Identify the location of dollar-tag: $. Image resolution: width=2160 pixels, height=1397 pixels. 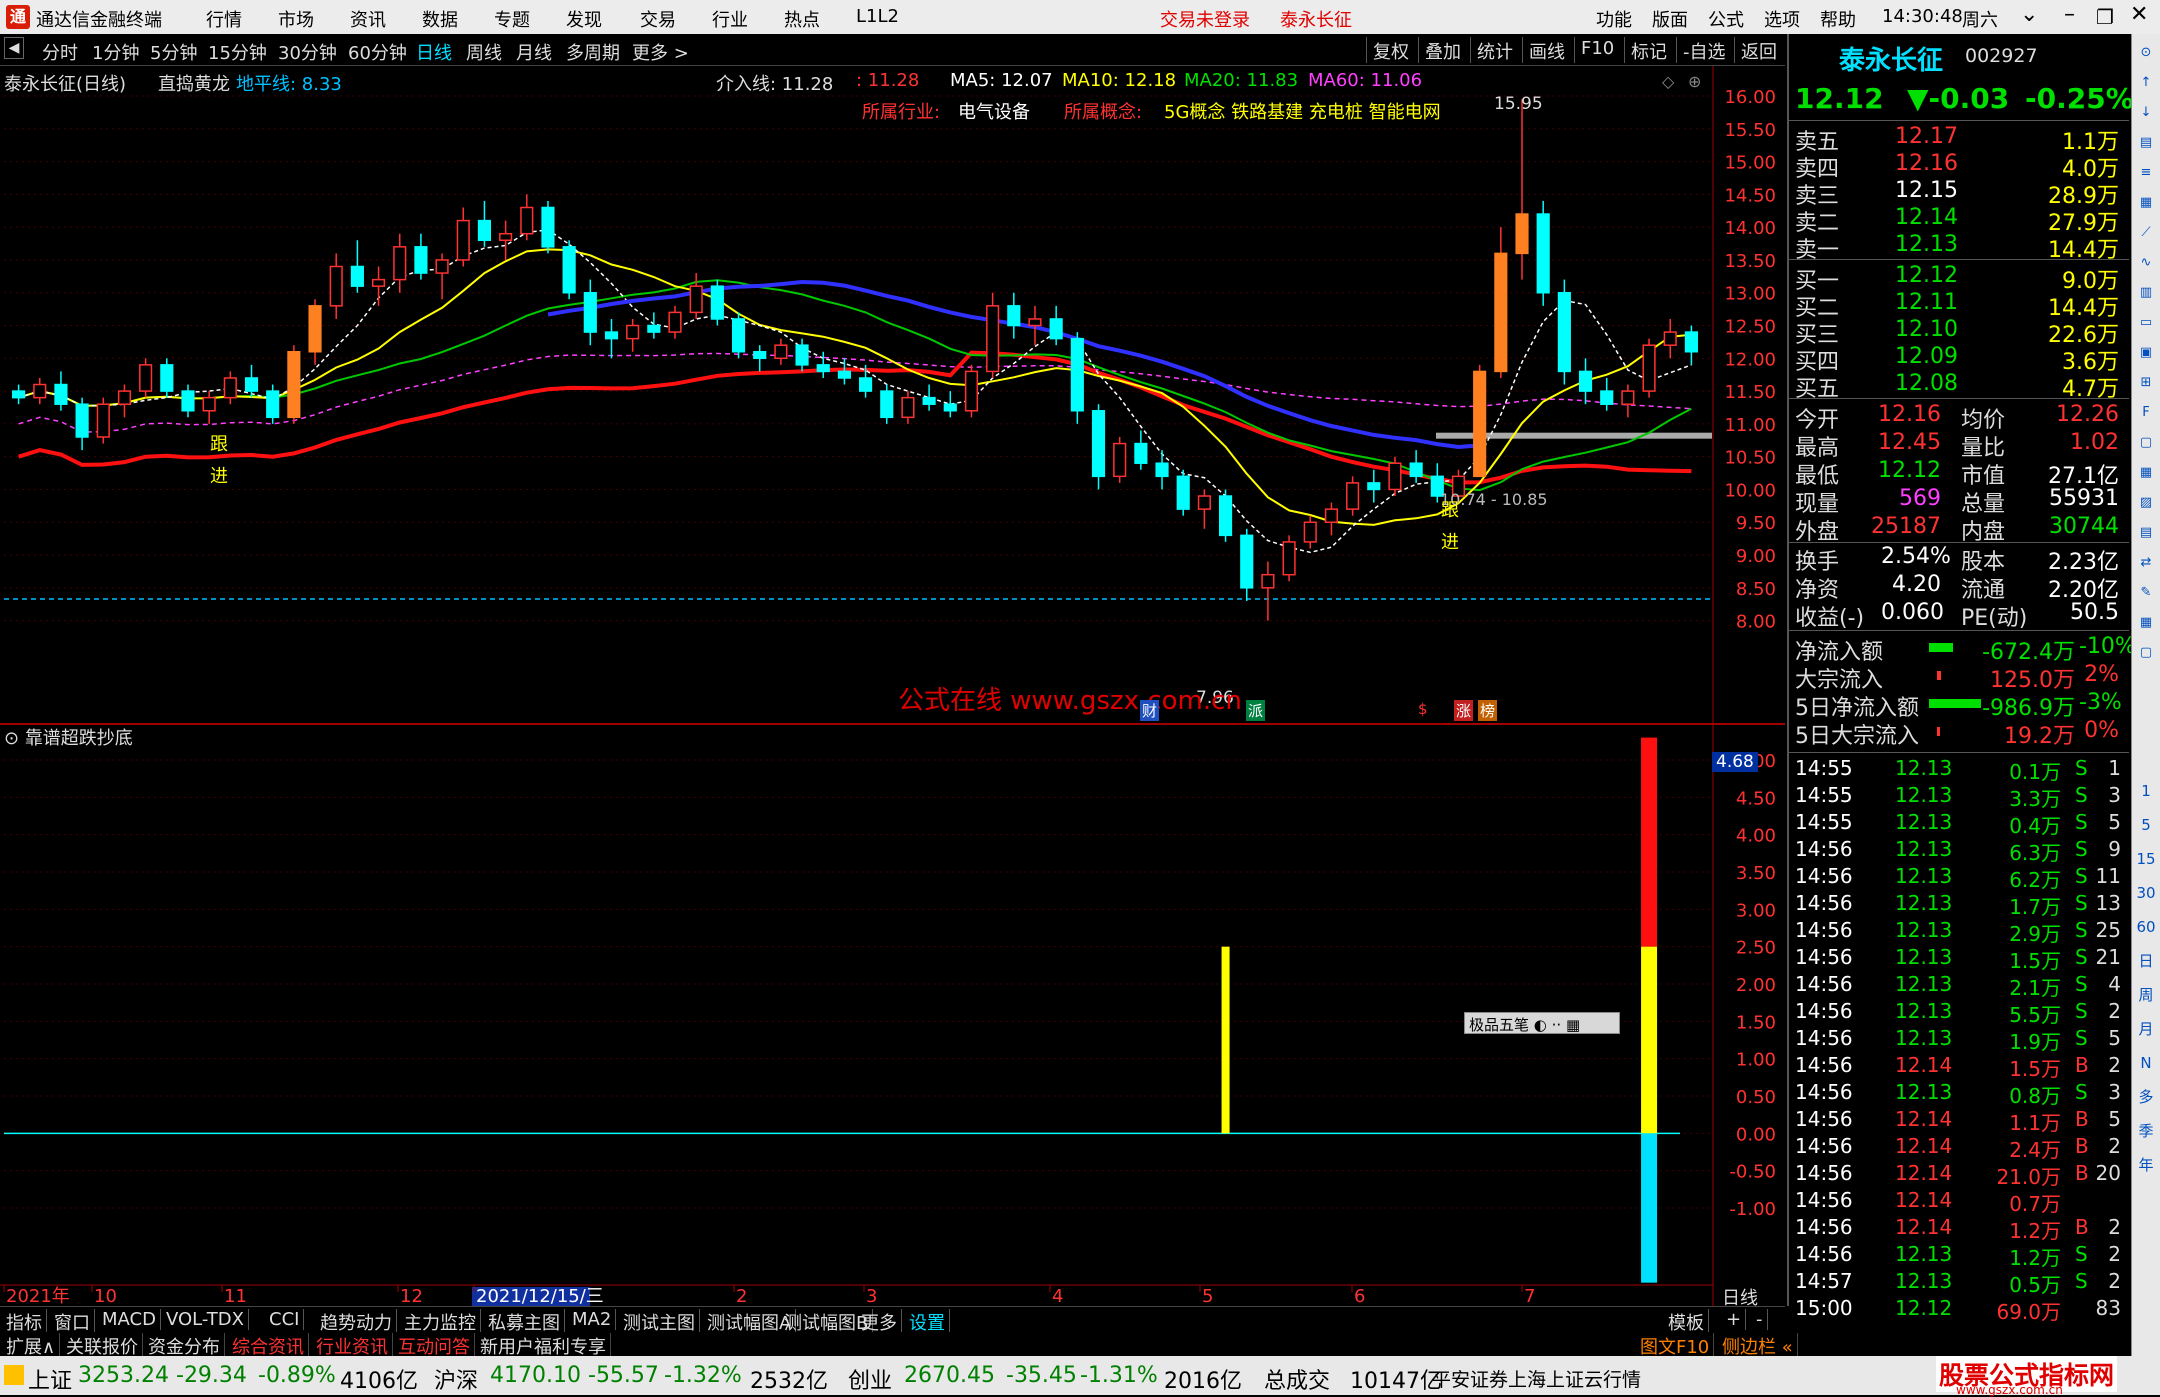
(1423, 709).